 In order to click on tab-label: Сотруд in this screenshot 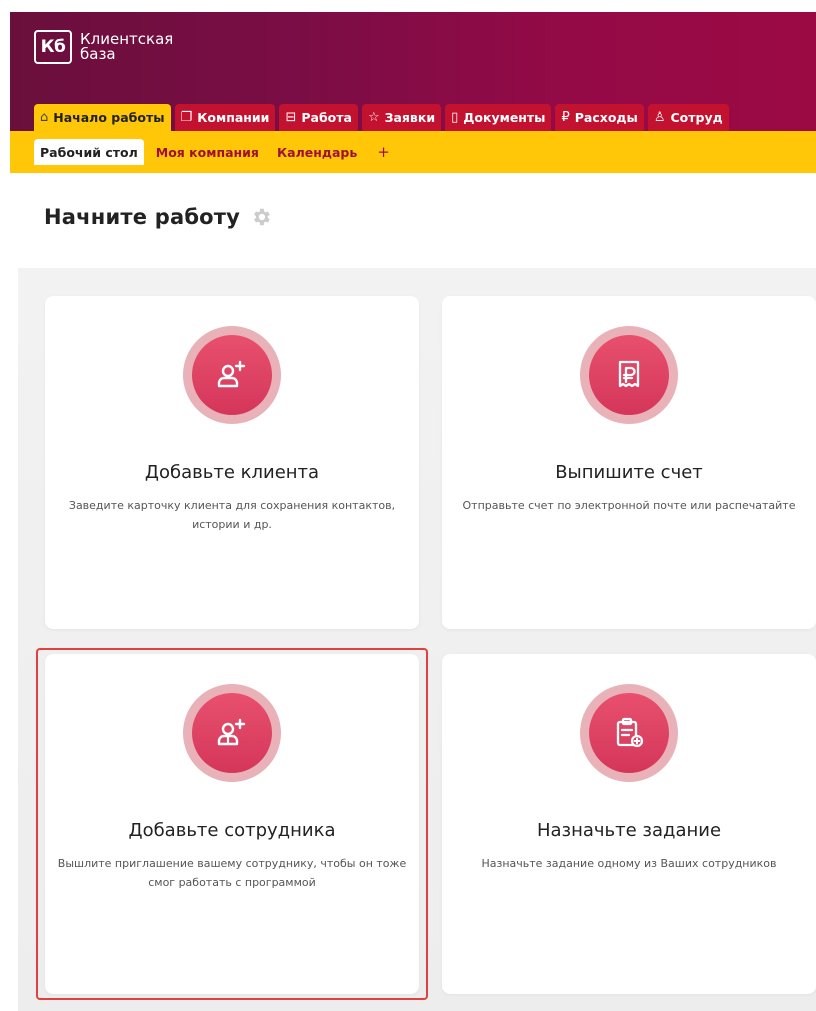, I will do `click(696, 117)`.